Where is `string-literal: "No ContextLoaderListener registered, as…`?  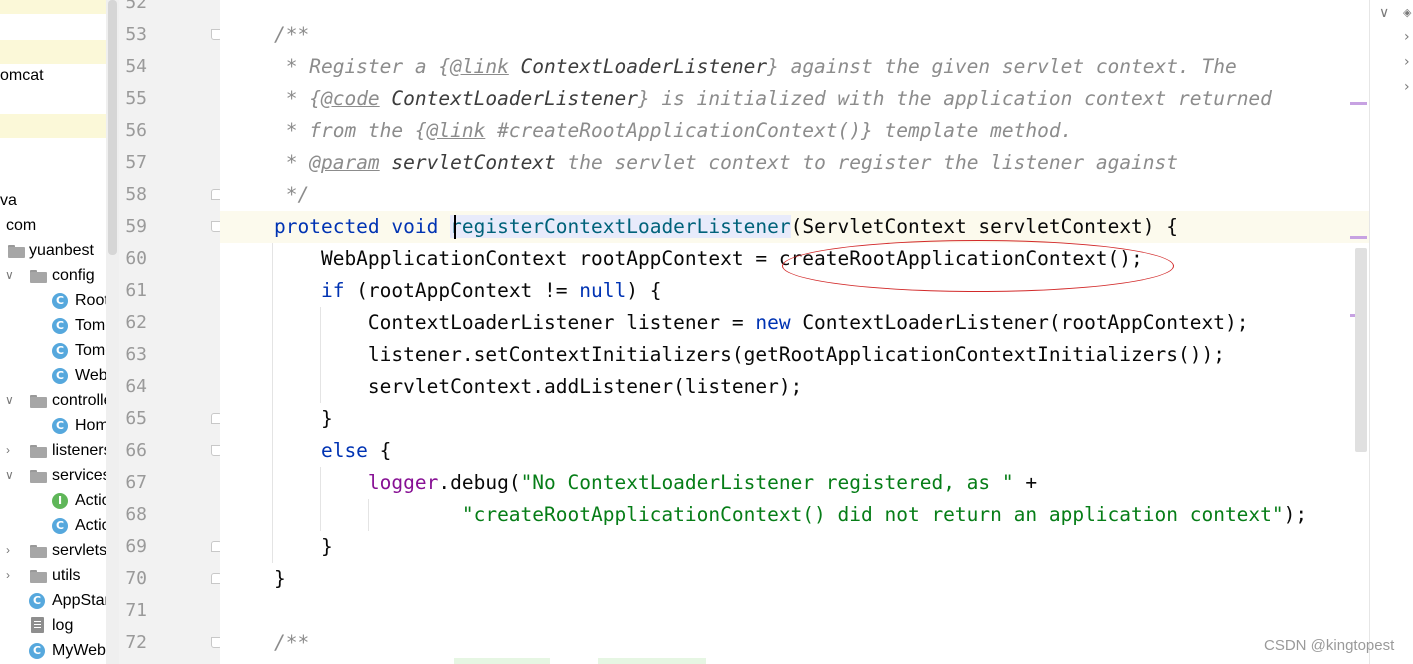 string-literal: "No ContextLoaderListener registered, as… is located at coordinates (767, 482).